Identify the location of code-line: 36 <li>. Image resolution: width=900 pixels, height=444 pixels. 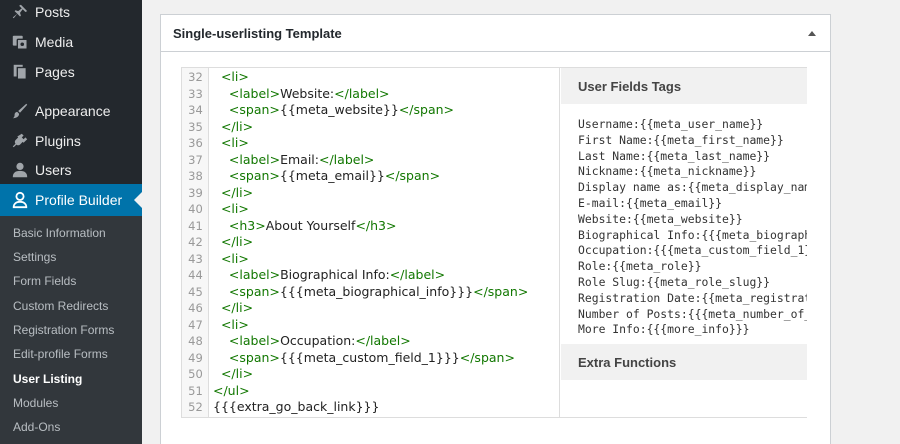
(370, 143).